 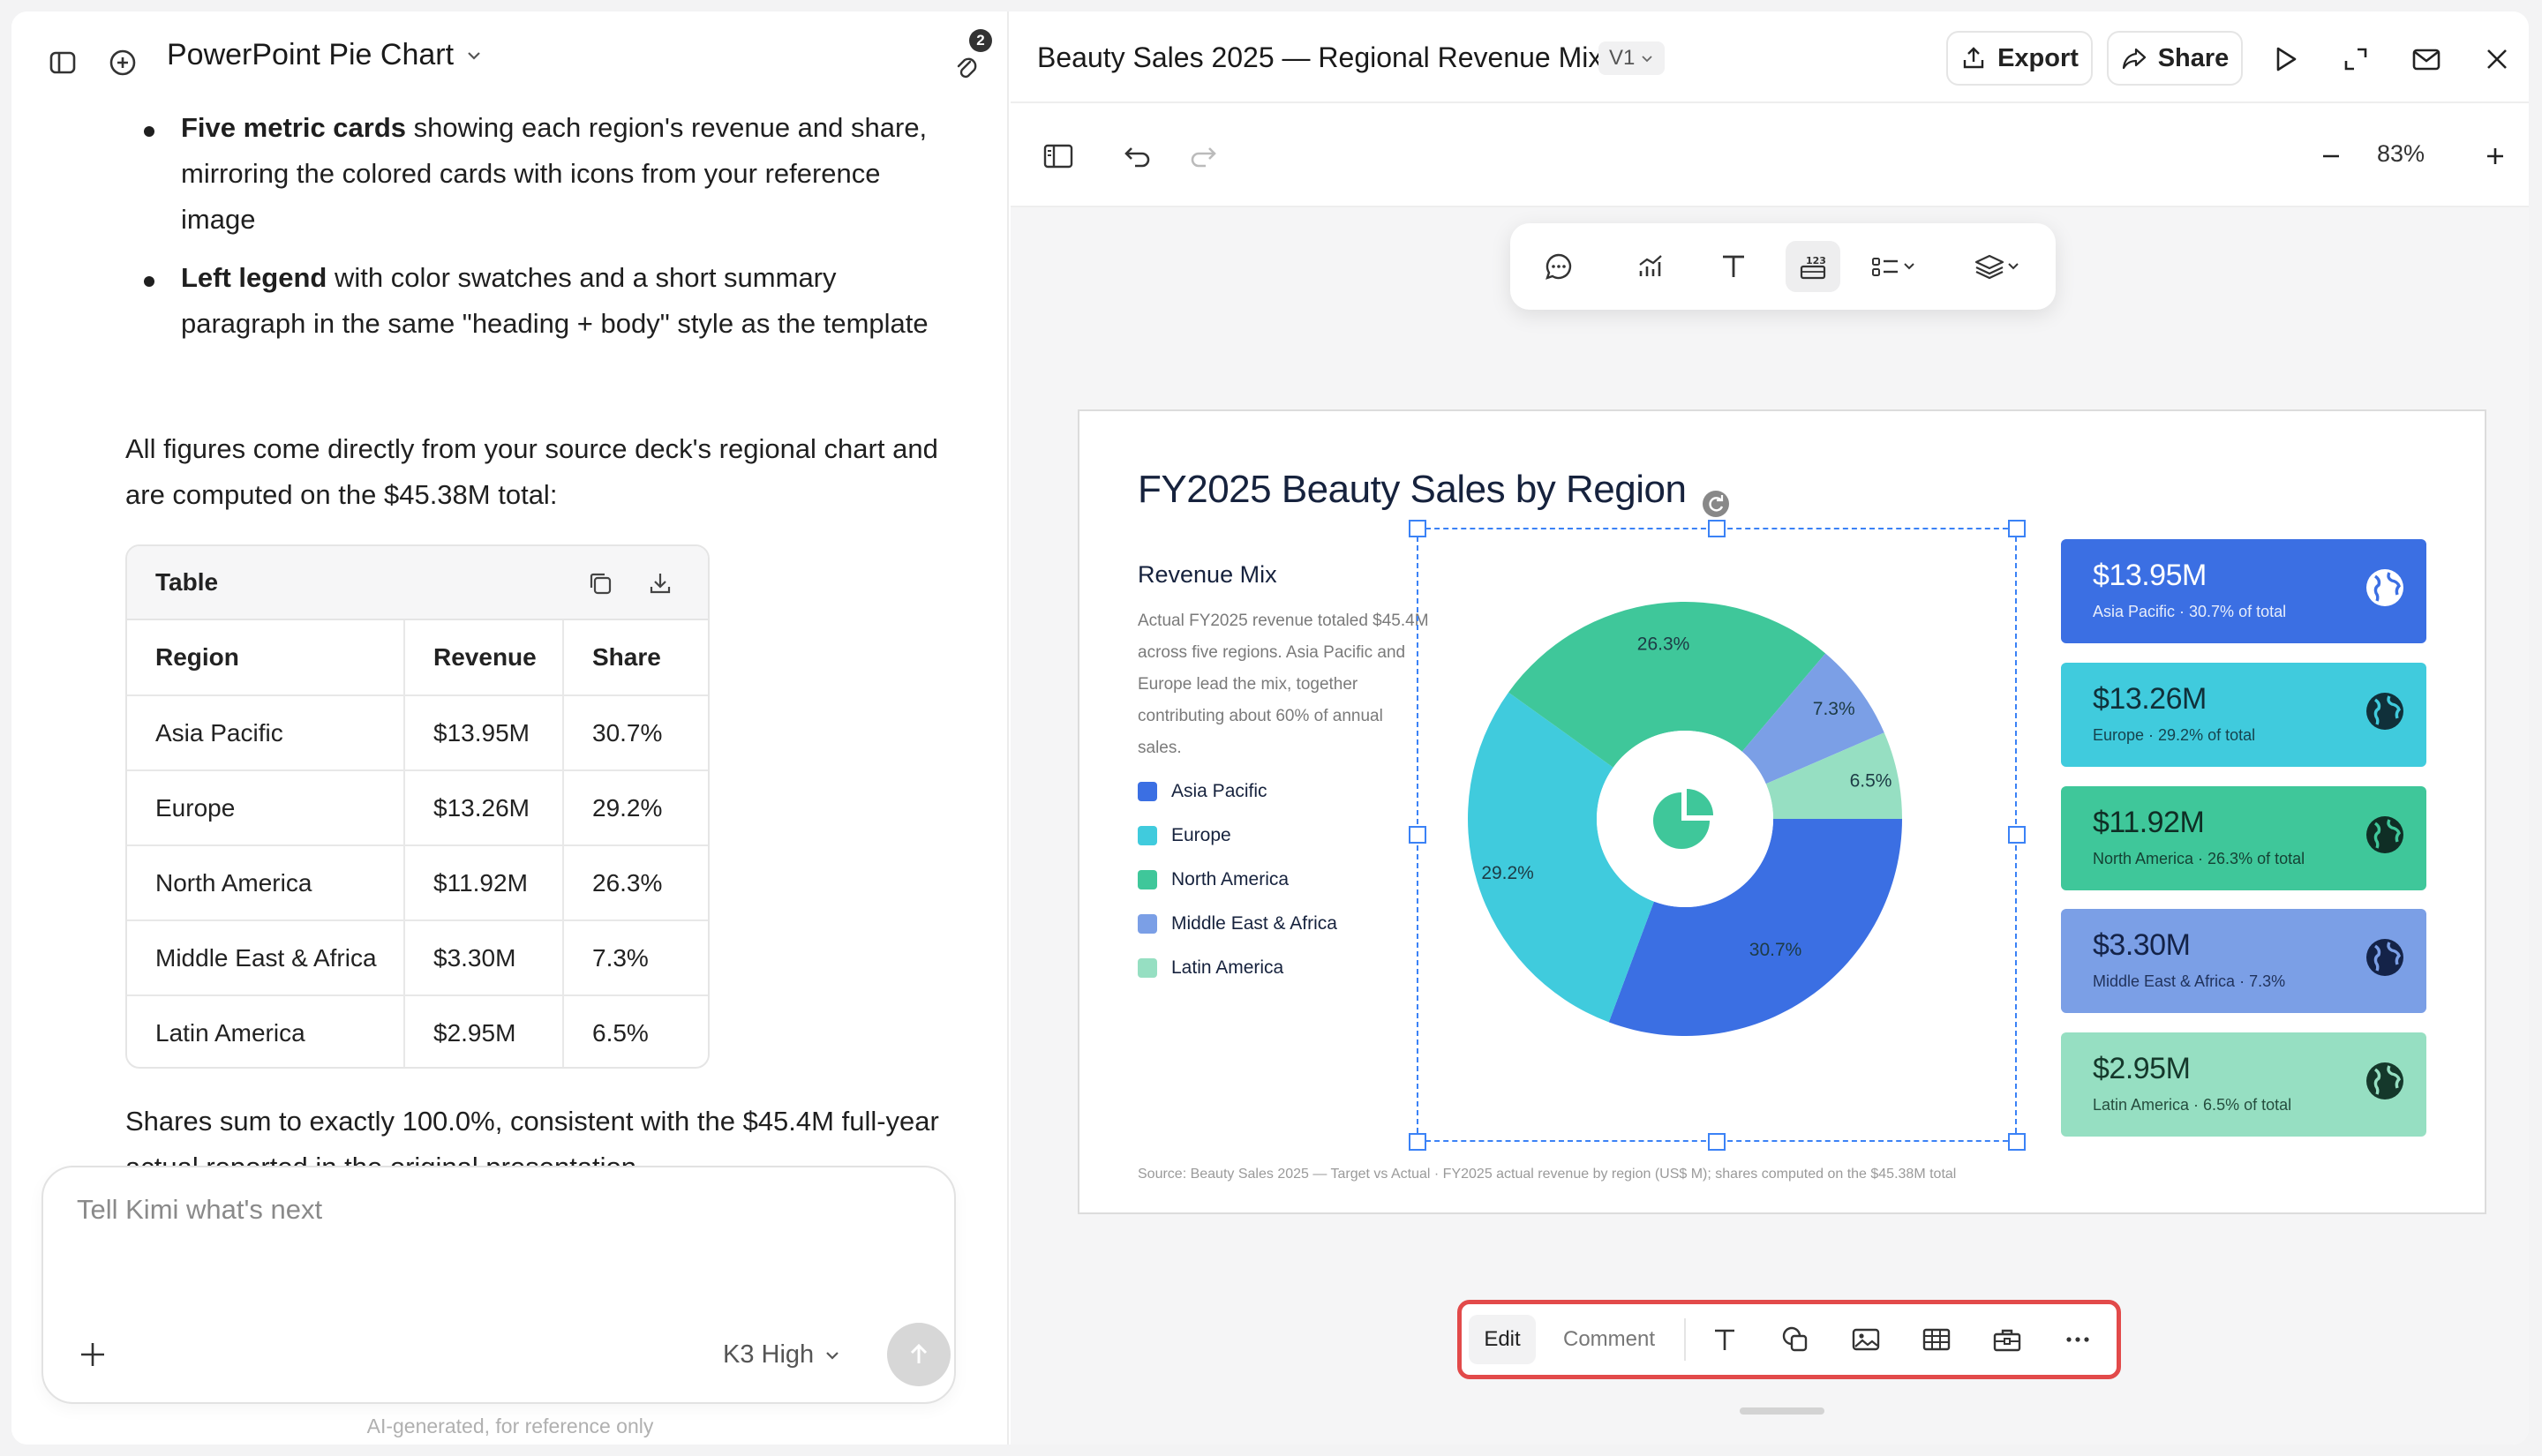 What do you see at coordinates (2497, 59) in the screenshot?
I see `close-icon` at bounding box center [2497, 59].